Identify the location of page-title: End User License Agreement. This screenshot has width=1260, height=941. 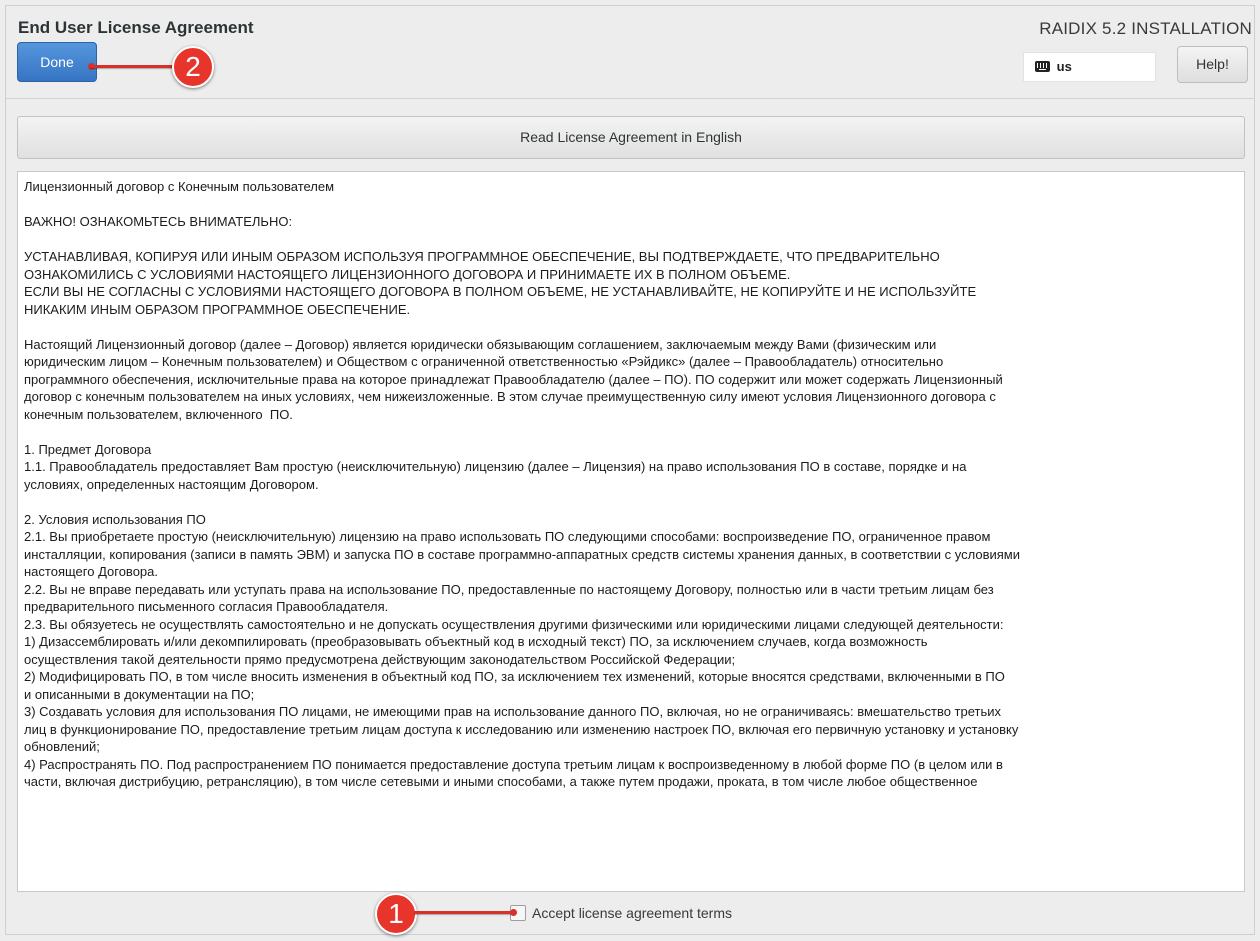
(136, 27).